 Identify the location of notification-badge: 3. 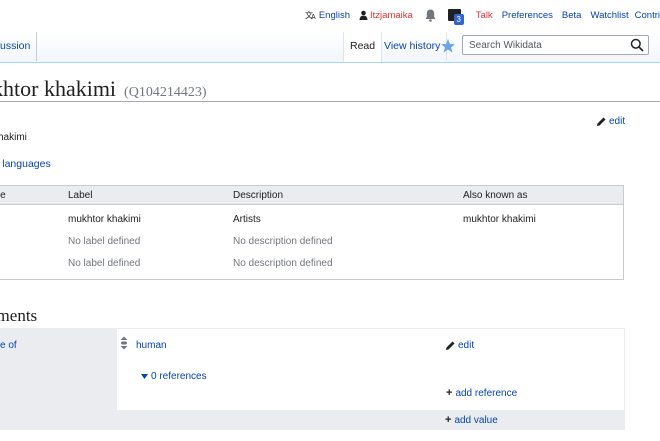
(458, 19).